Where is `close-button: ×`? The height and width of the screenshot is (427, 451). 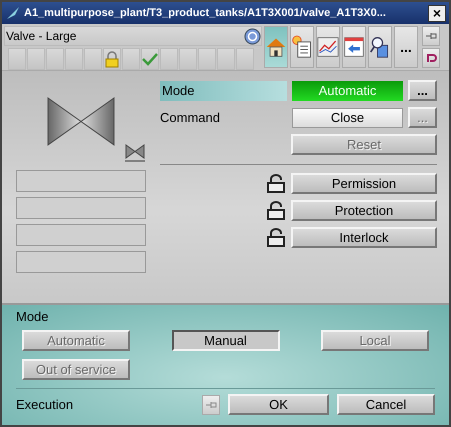 close-button: × is located at coordinates (437, 13).